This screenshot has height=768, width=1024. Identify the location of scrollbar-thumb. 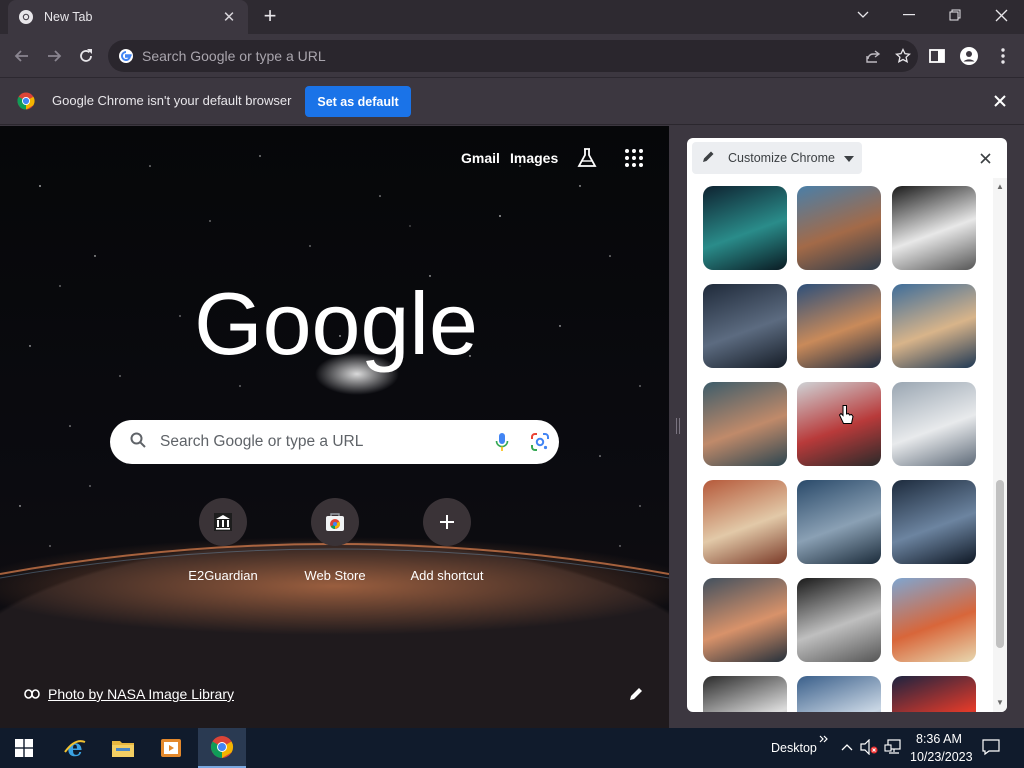
(1000, 564).